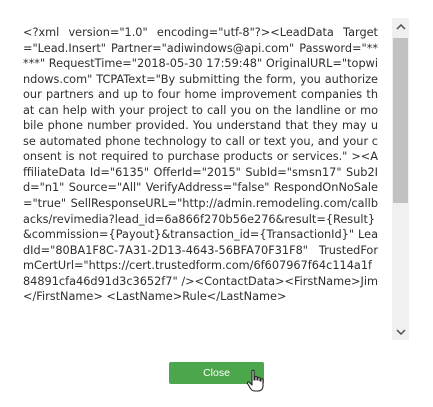  What do you see at coordinates (400, 331) in the screenshot?
I see `chevron-down-icon` at bounding box center [400, 331].